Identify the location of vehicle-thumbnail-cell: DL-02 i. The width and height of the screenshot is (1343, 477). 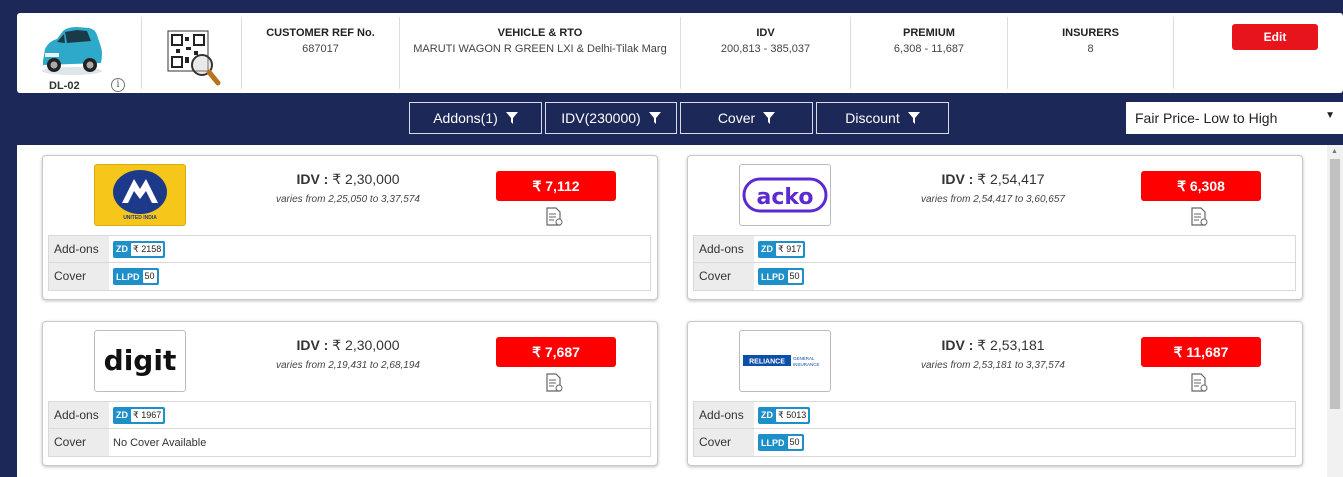
(79, 54).